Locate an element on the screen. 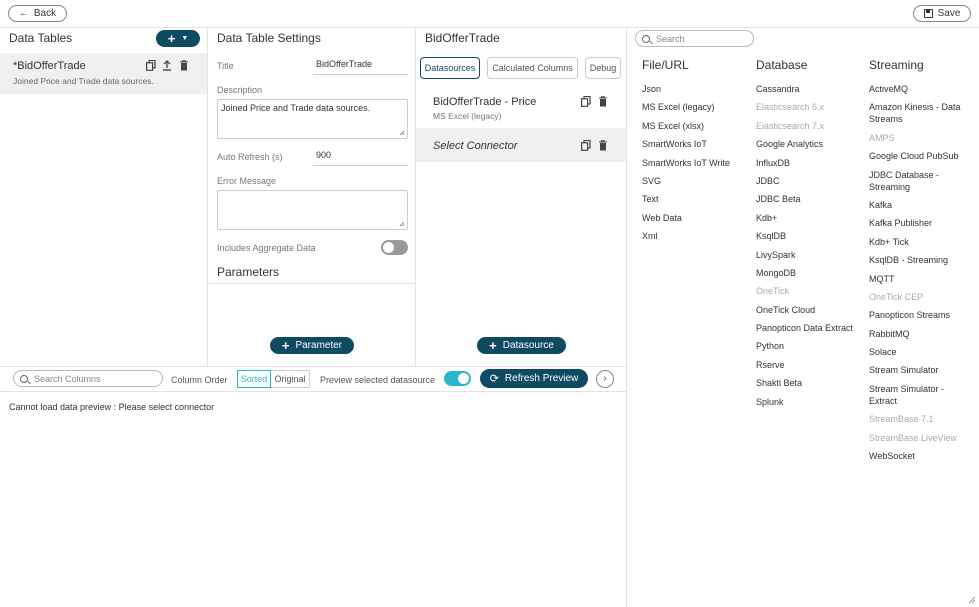 The height and width of the screenshot is (607, 979). connector-item: MS Excel (xlsx) is located at coordinates (696, 126).